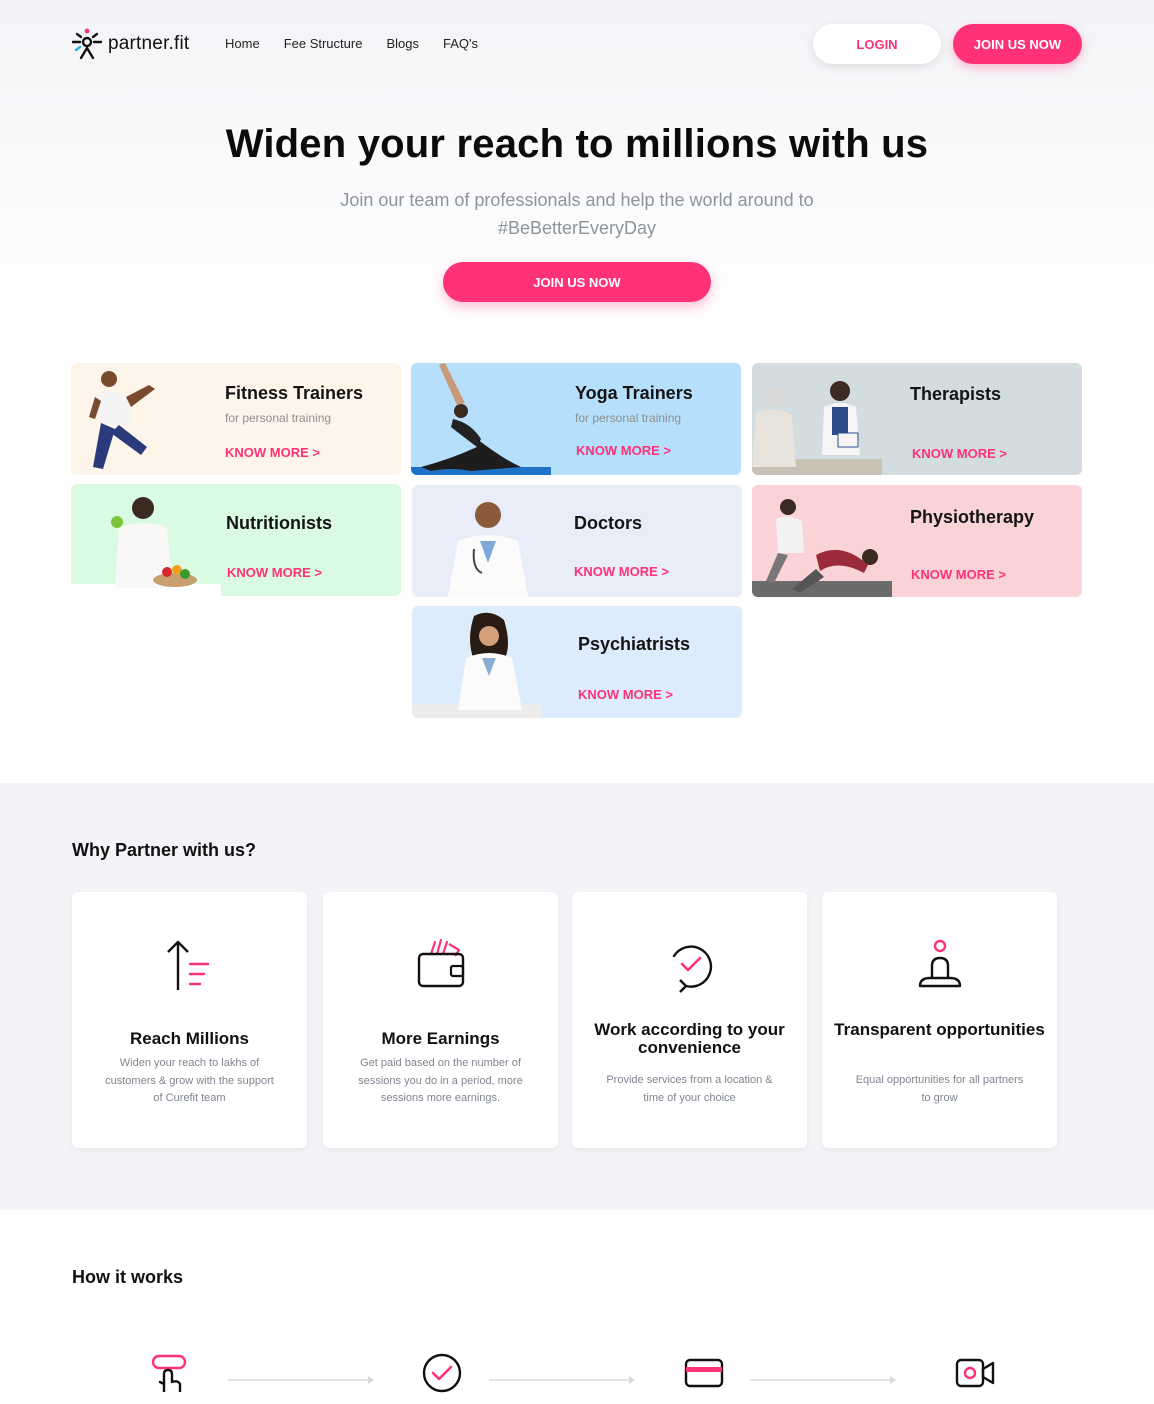 The height and width of the screenshot is (1404, 1154). Describe the element at coordinates (146, 546) in the screenshot. I see `nutritionist-image` at that location.